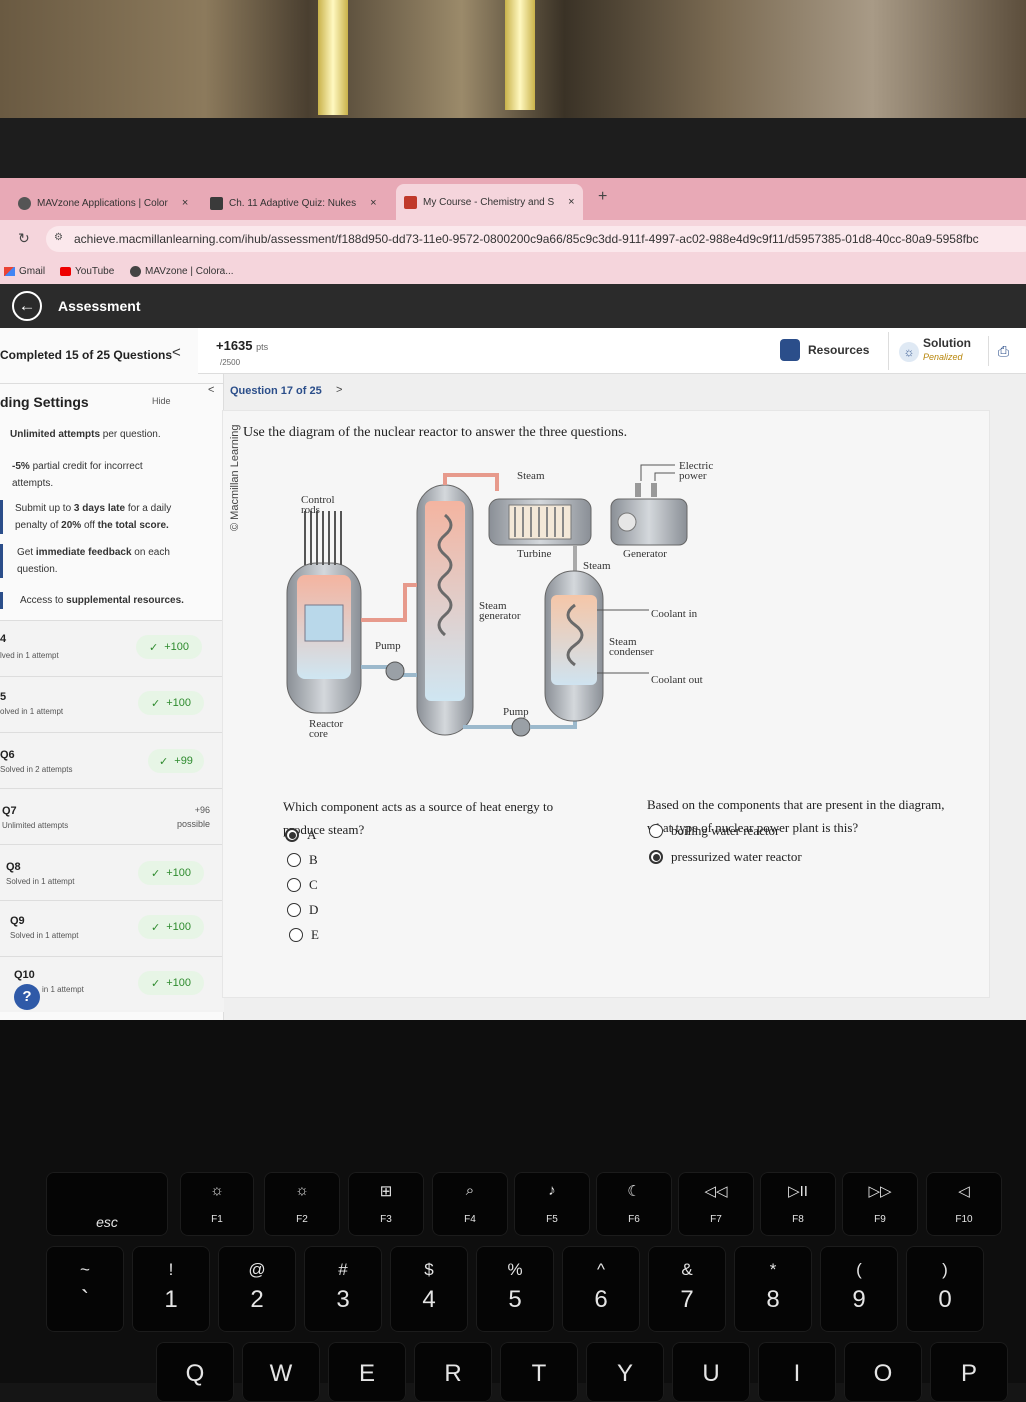 Image resolution: width=1026 pixels, height=1402 pixels. I want to click on key-r: R, so click(453, 1372).